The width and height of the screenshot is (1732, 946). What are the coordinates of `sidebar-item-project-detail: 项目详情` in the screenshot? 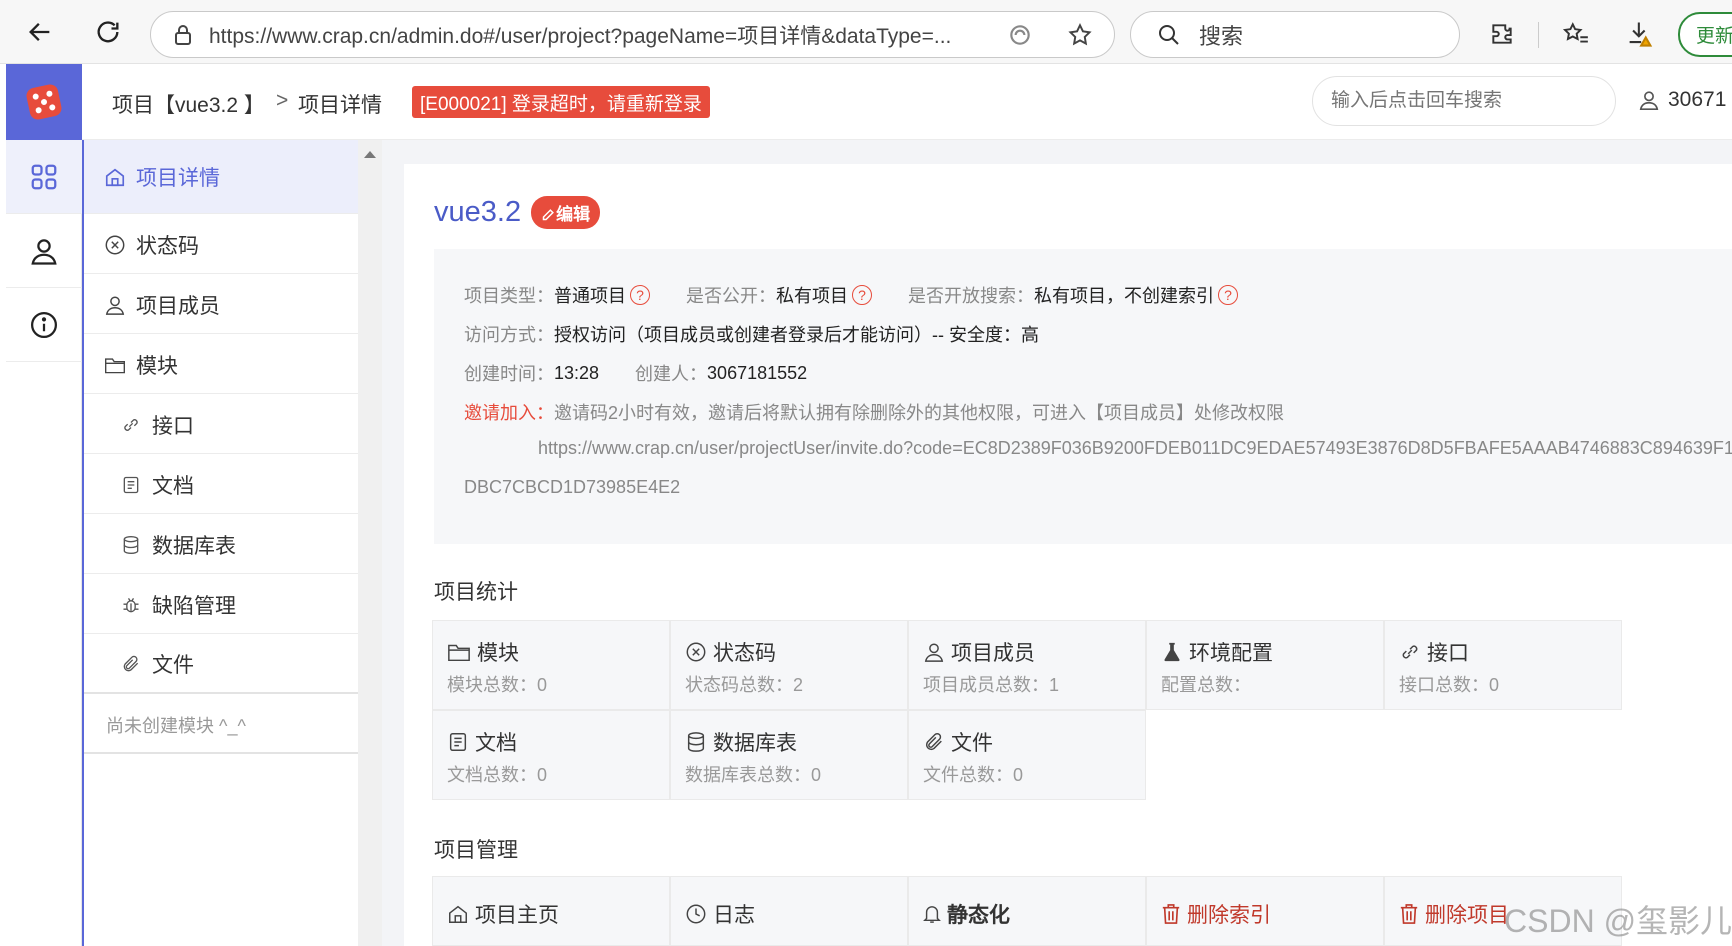 It's located at (222, 177).